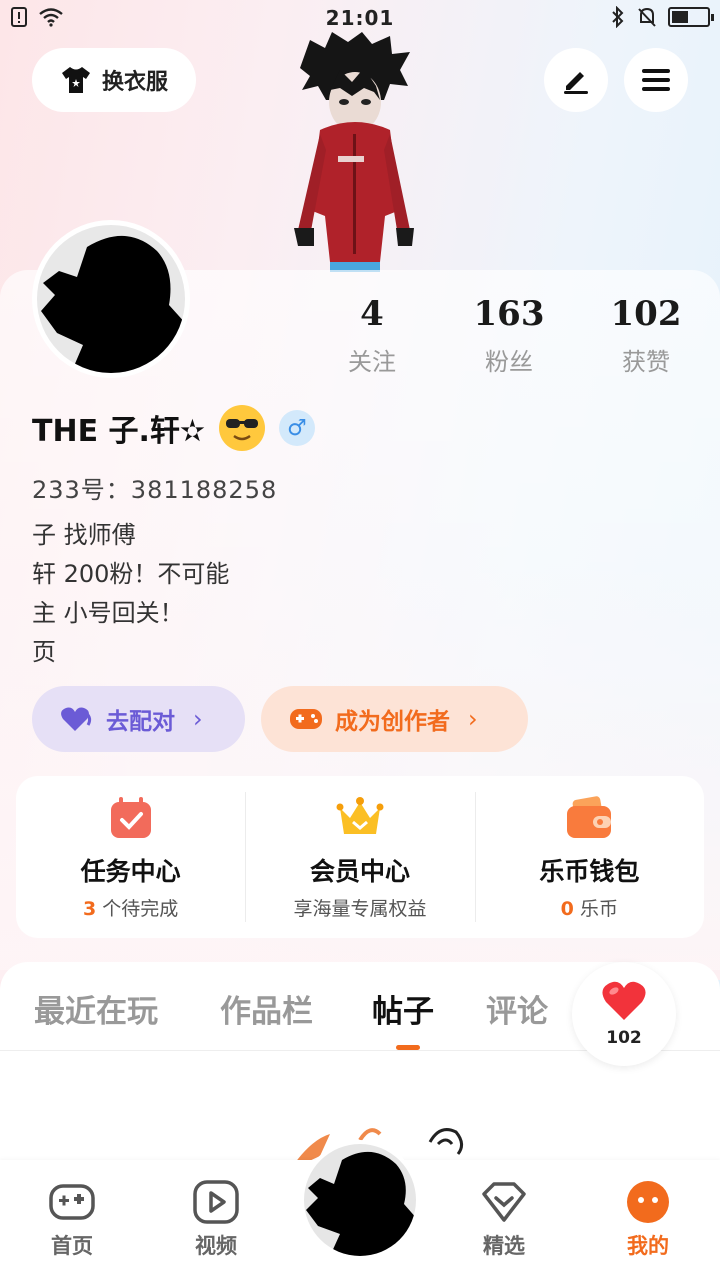 Image resolution: width=720 pixels, height=1280 pixels. Describe the element at coordinates (119, 431) in the screenshot. I see `username: THE 子.轩✫` at that location.